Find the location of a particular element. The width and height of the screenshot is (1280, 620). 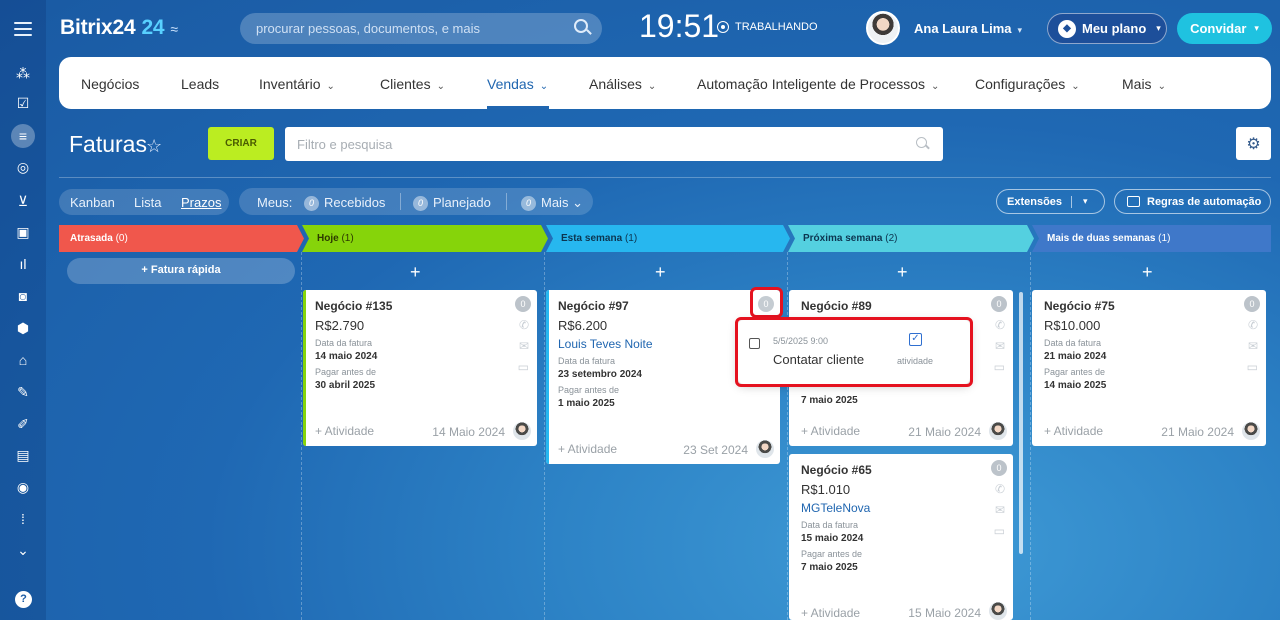

nav-clientes: Clientes ⌄ is located at coordinates (412, 84).